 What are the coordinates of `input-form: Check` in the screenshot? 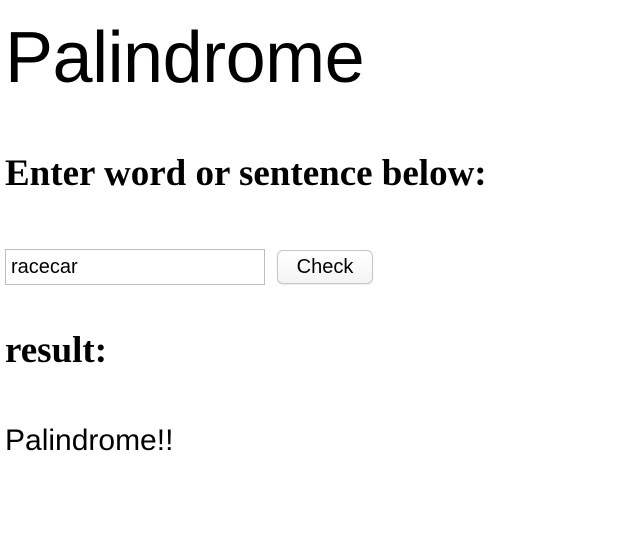 It's located at (189, 267).